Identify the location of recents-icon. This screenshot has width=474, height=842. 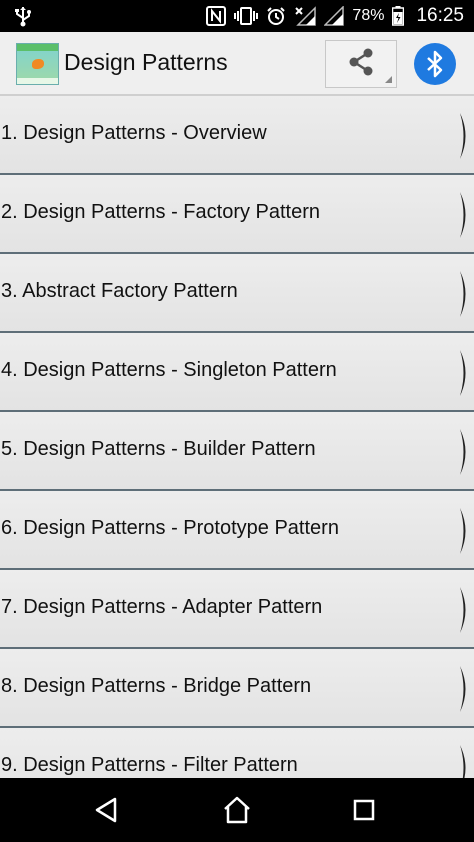
(364, 810).